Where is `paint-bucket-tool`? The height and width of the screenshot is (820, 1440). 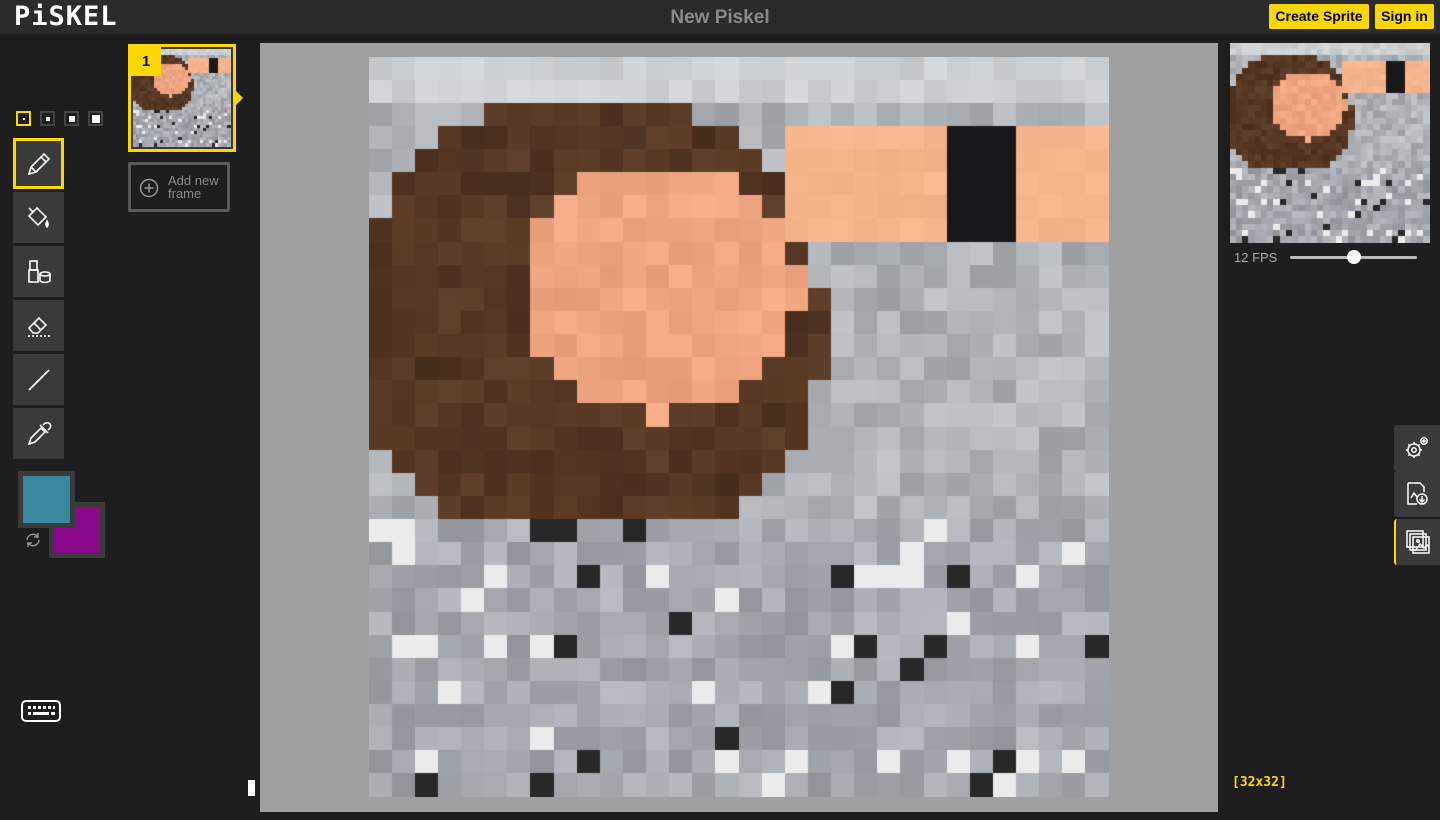
paint-bucket-tool is located at coordinates (38, 217).